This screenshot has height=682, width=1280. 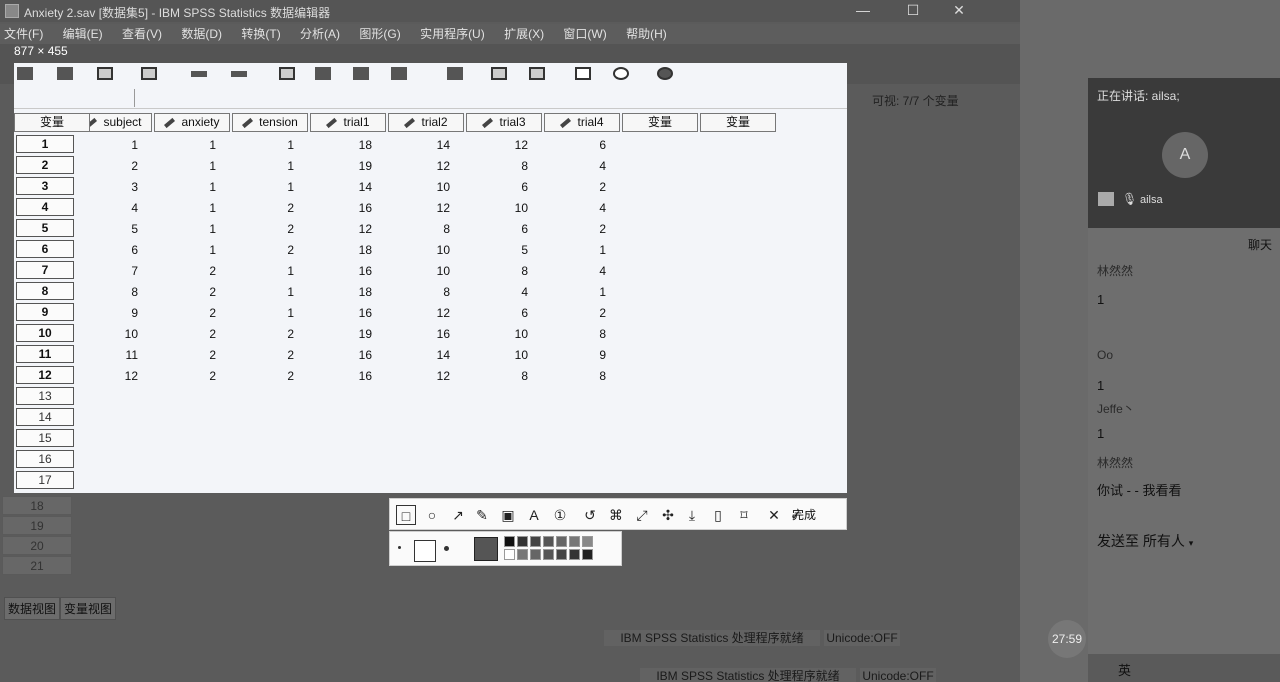 I want to click on rectangle-tool-icon: □, so click(x=406, y=515).